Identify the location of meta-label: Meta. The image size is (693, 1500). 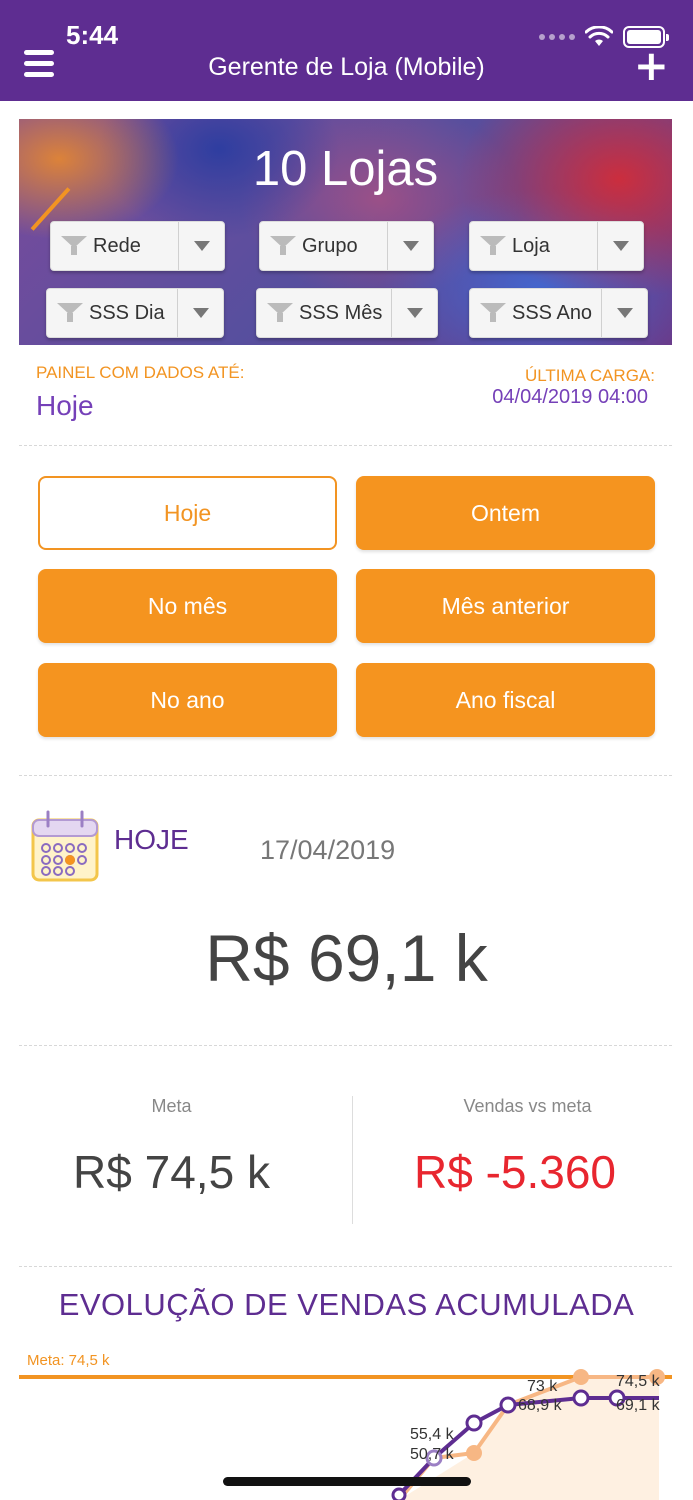
(171, 1106).